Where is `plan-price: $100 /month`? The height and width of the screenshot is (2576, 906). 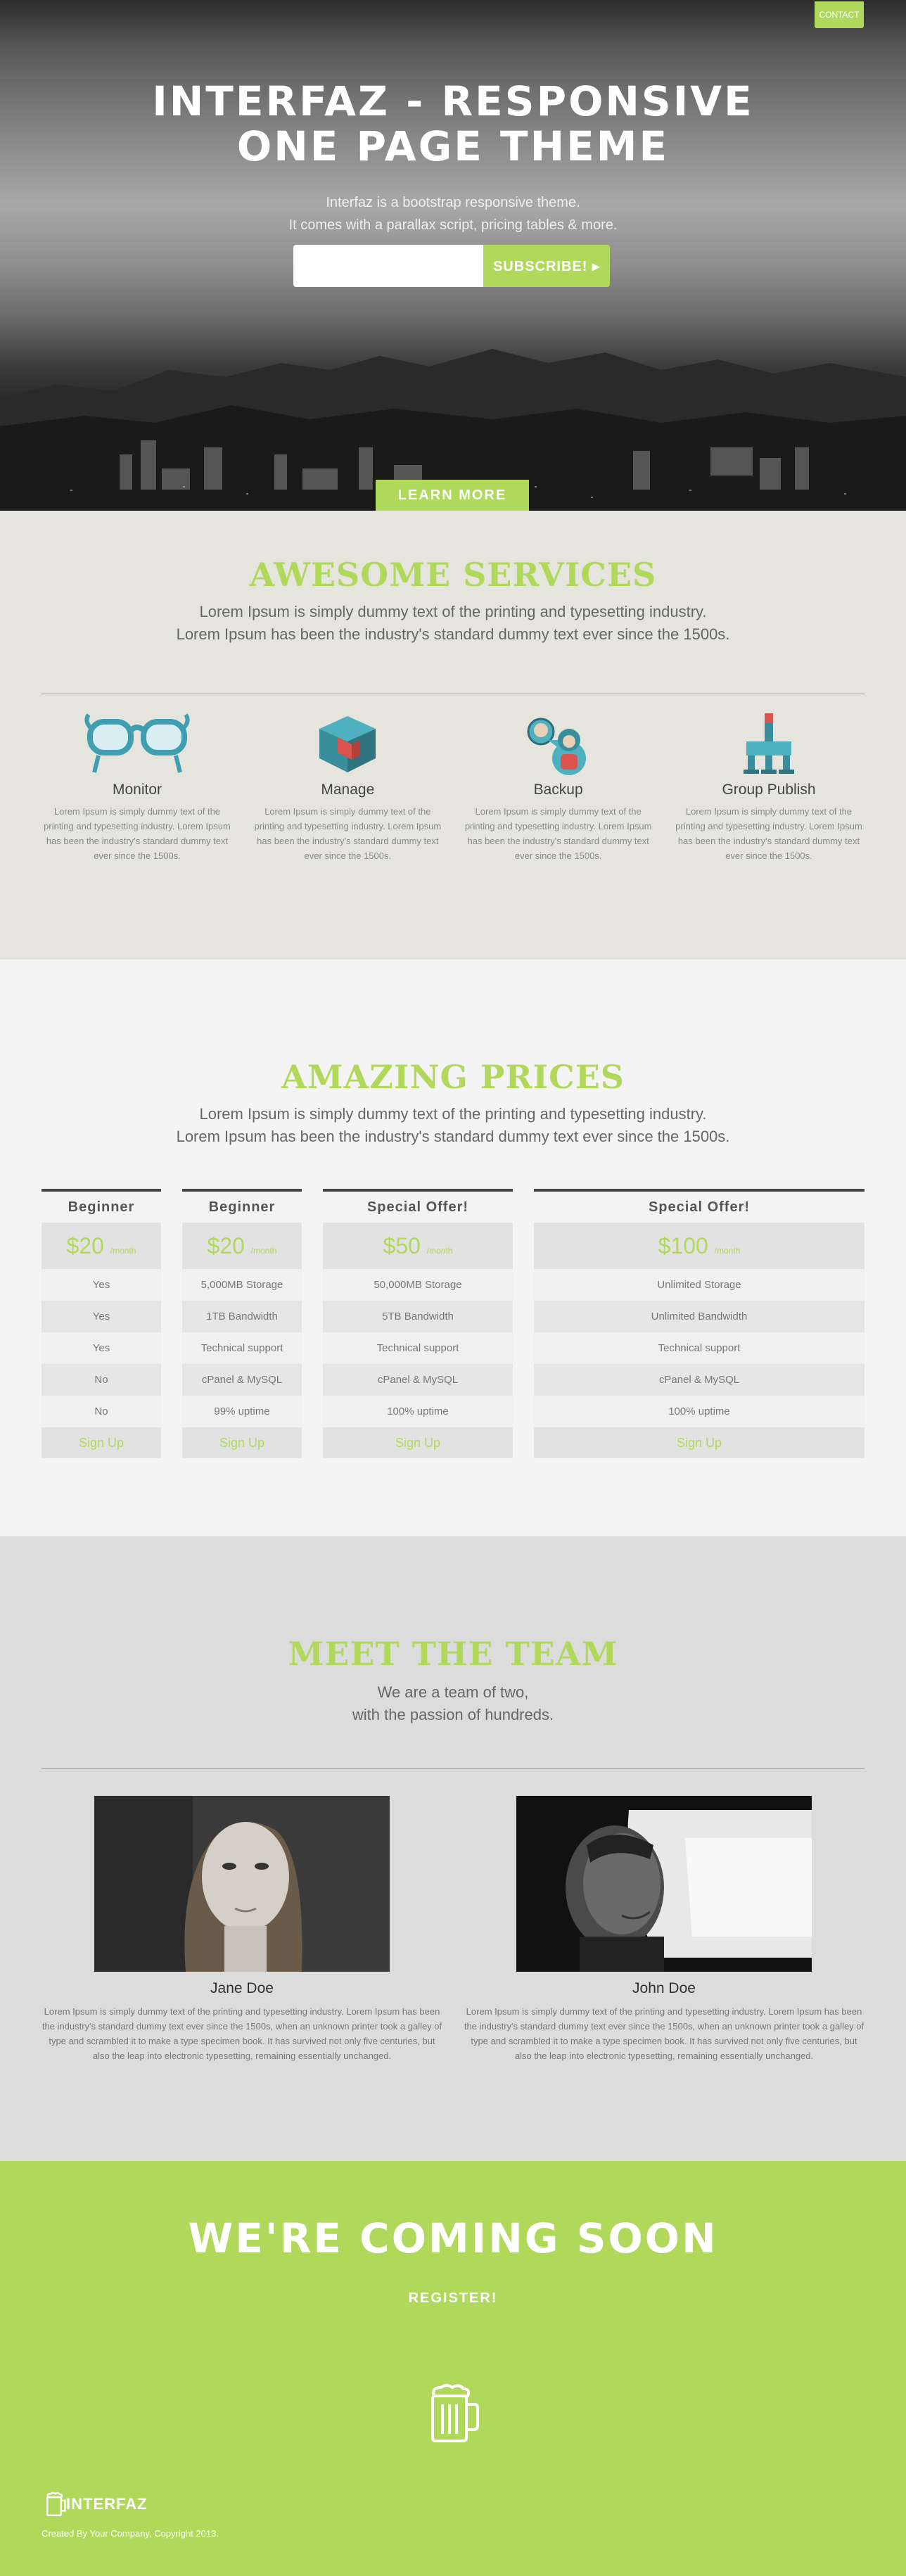
plan-price: $100 /month is located at coordinates (699, 1246).